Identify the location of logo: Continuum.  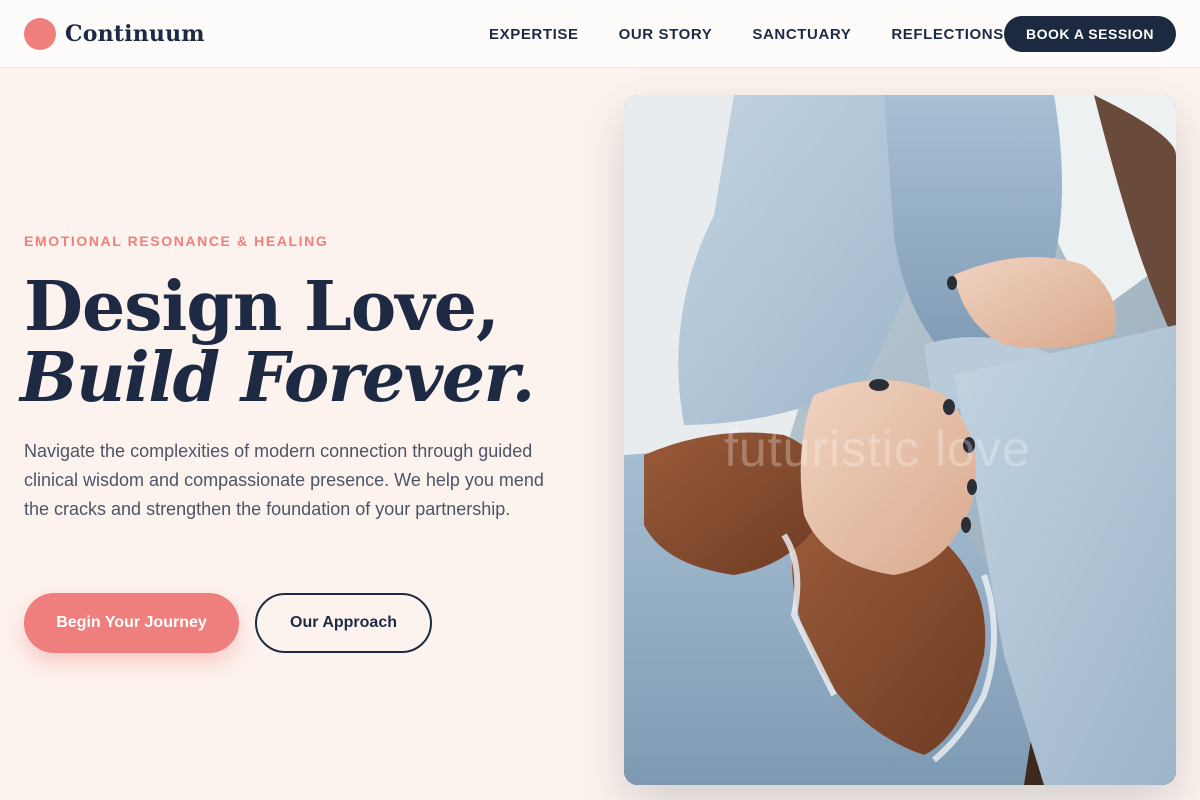
(114, 33).